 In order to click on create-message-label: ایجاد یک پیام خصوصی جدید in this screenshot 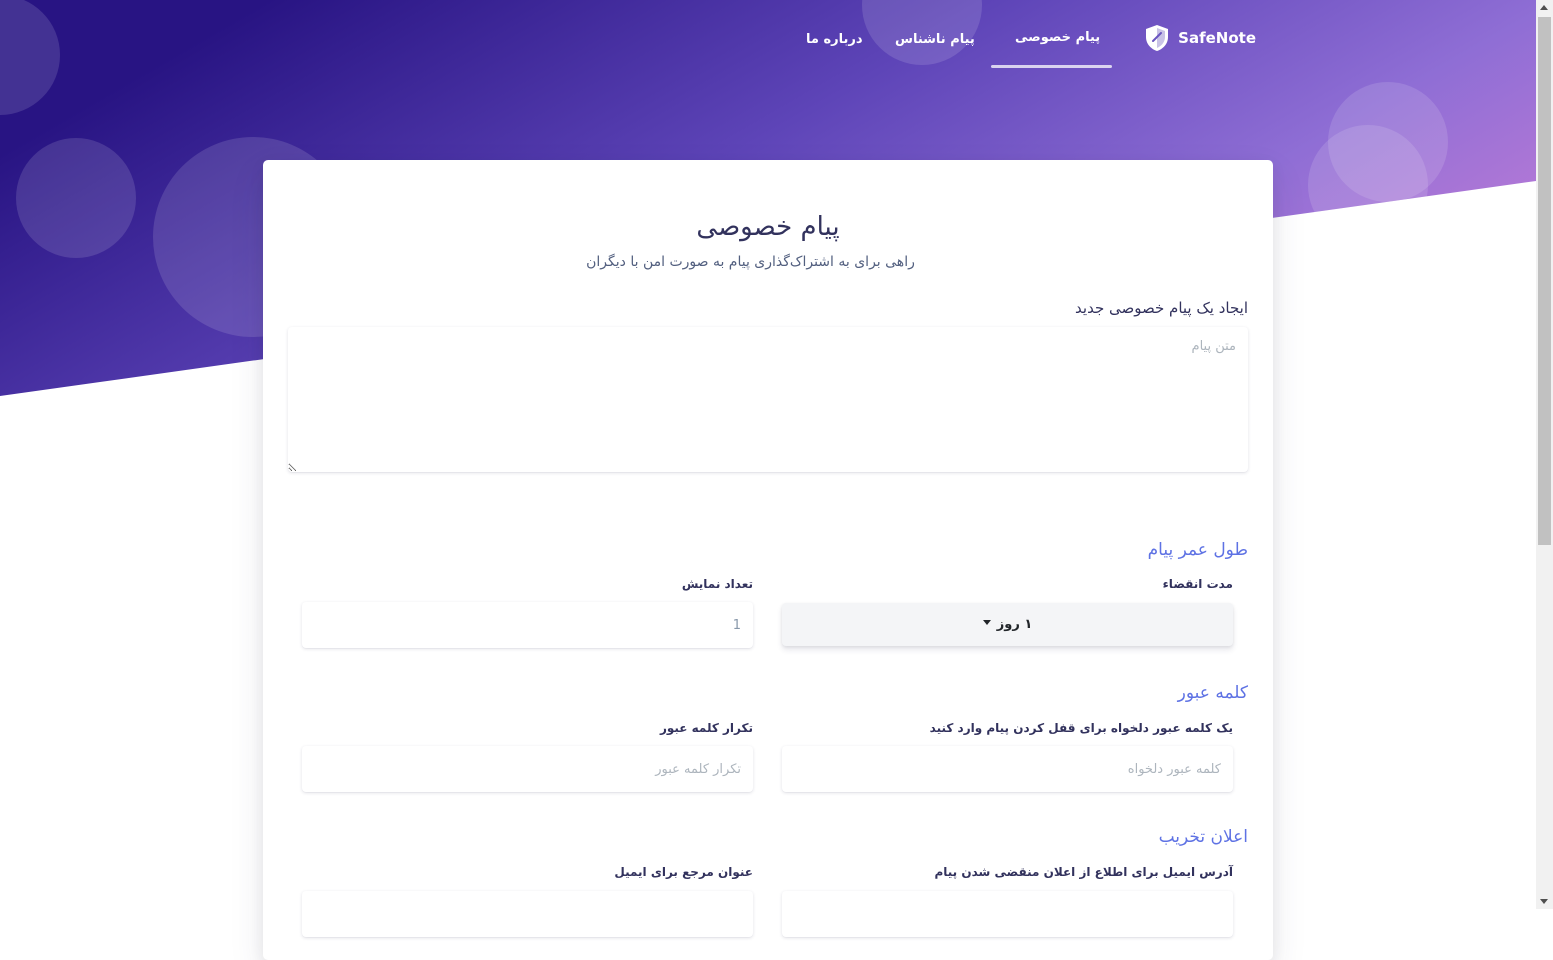, I will do `click(1161, 308)`.